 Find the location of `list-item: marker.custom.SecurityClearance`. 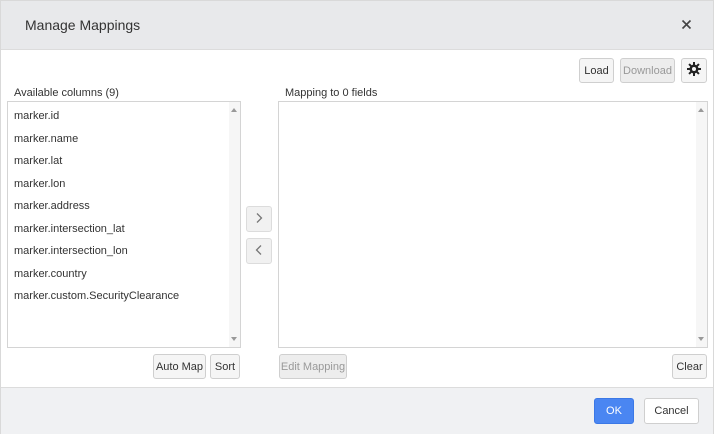

list-item: marker.custom.SecurityClearance is located at coordinates (124, 296).